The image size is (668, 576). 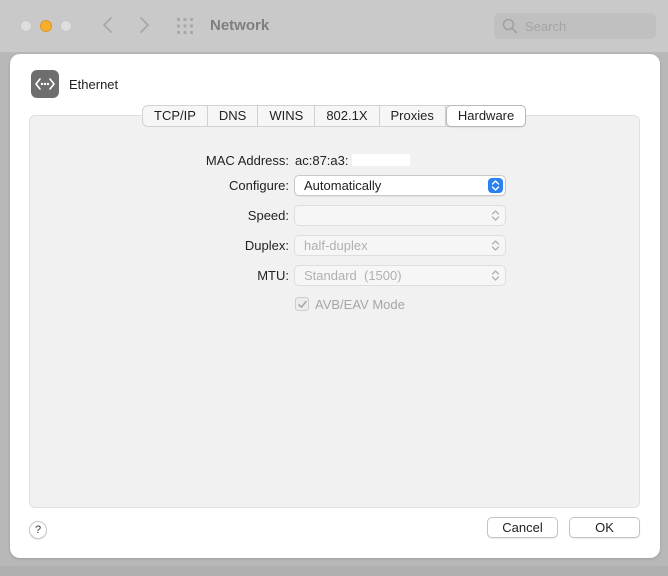 I want to click on checkmark-icon, so click(x=302, y=304).